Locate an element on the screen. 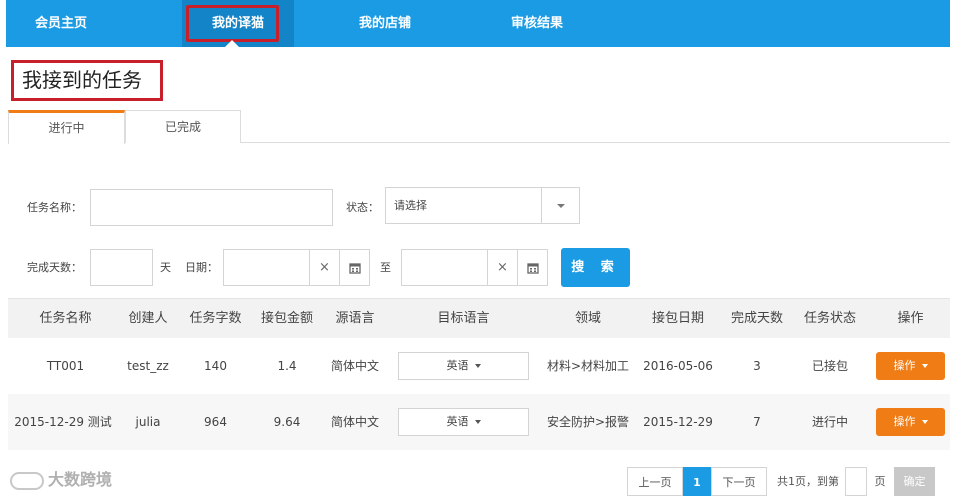 The image size is (957, 497). date-to-field: × is located at coordinates (474, 267).